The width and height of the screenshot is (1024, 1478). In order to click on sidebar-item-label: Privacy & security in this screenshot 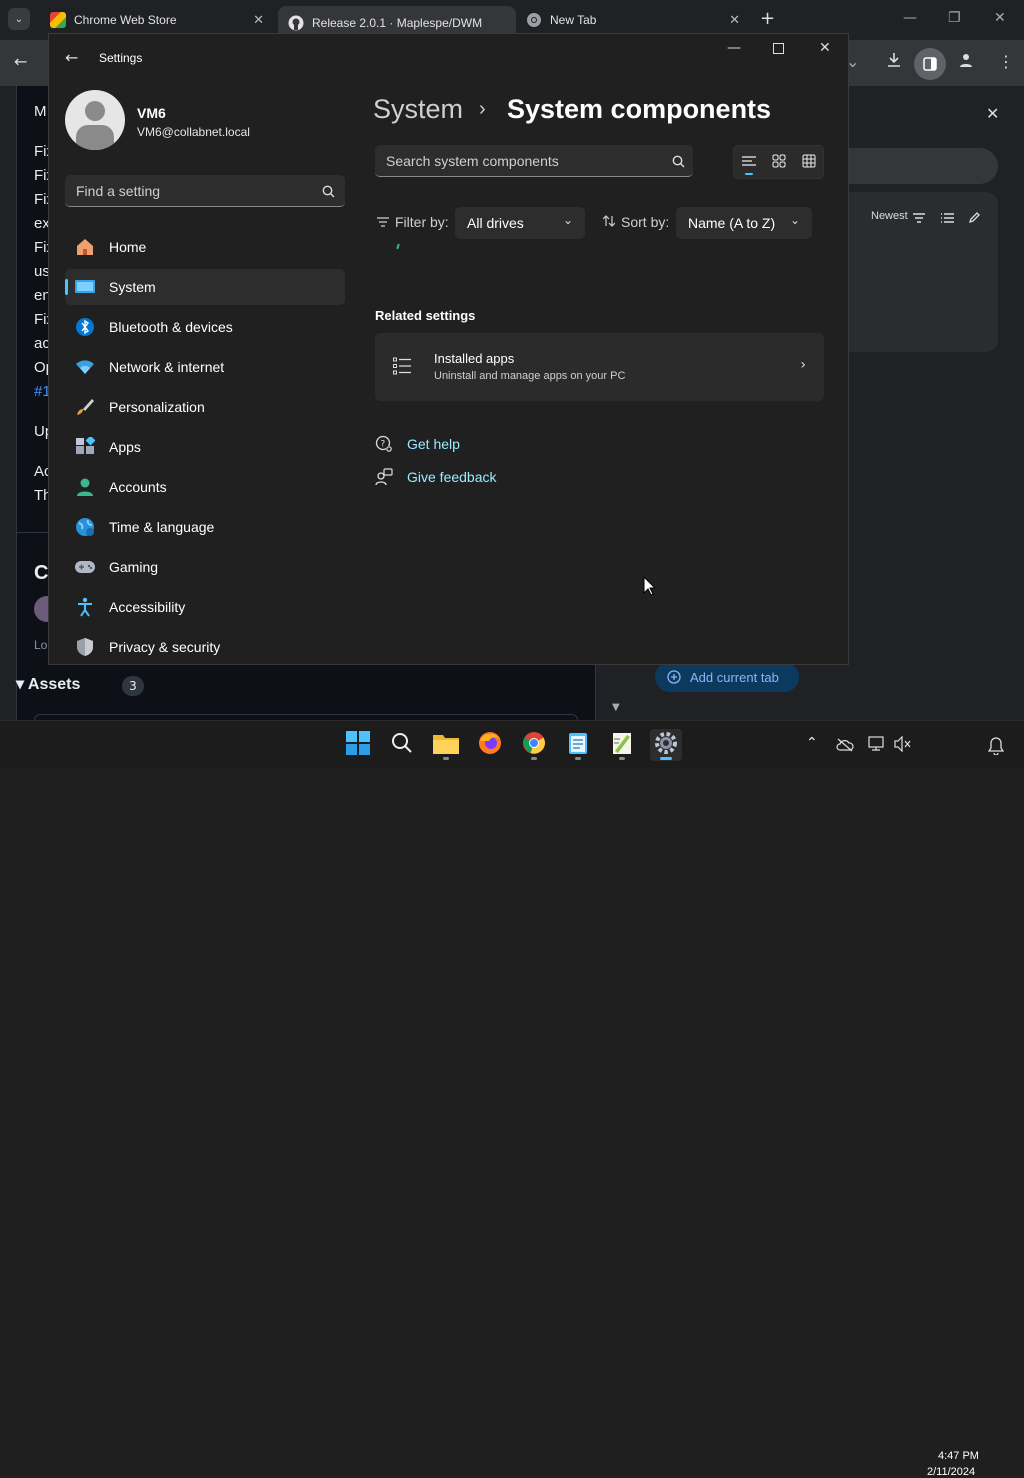, I will do `click(165, 647)`.